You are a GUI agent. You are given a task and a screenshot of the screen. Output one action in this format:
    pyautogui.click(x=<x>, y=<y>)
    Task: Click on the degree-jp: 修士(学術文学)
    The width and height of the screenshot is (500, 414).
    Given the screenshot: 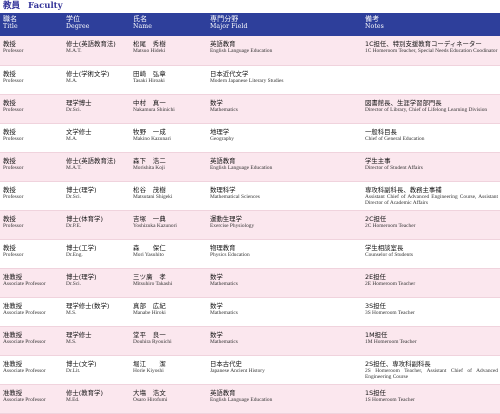 What is the action you would take?
    pyautogui.click(x=88, y=73)
    